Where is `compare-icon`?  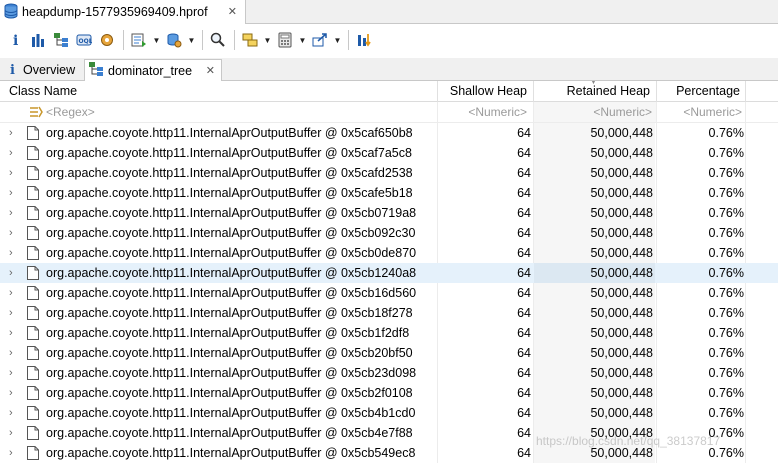 compare-icon is located at coordinates (364, 40).